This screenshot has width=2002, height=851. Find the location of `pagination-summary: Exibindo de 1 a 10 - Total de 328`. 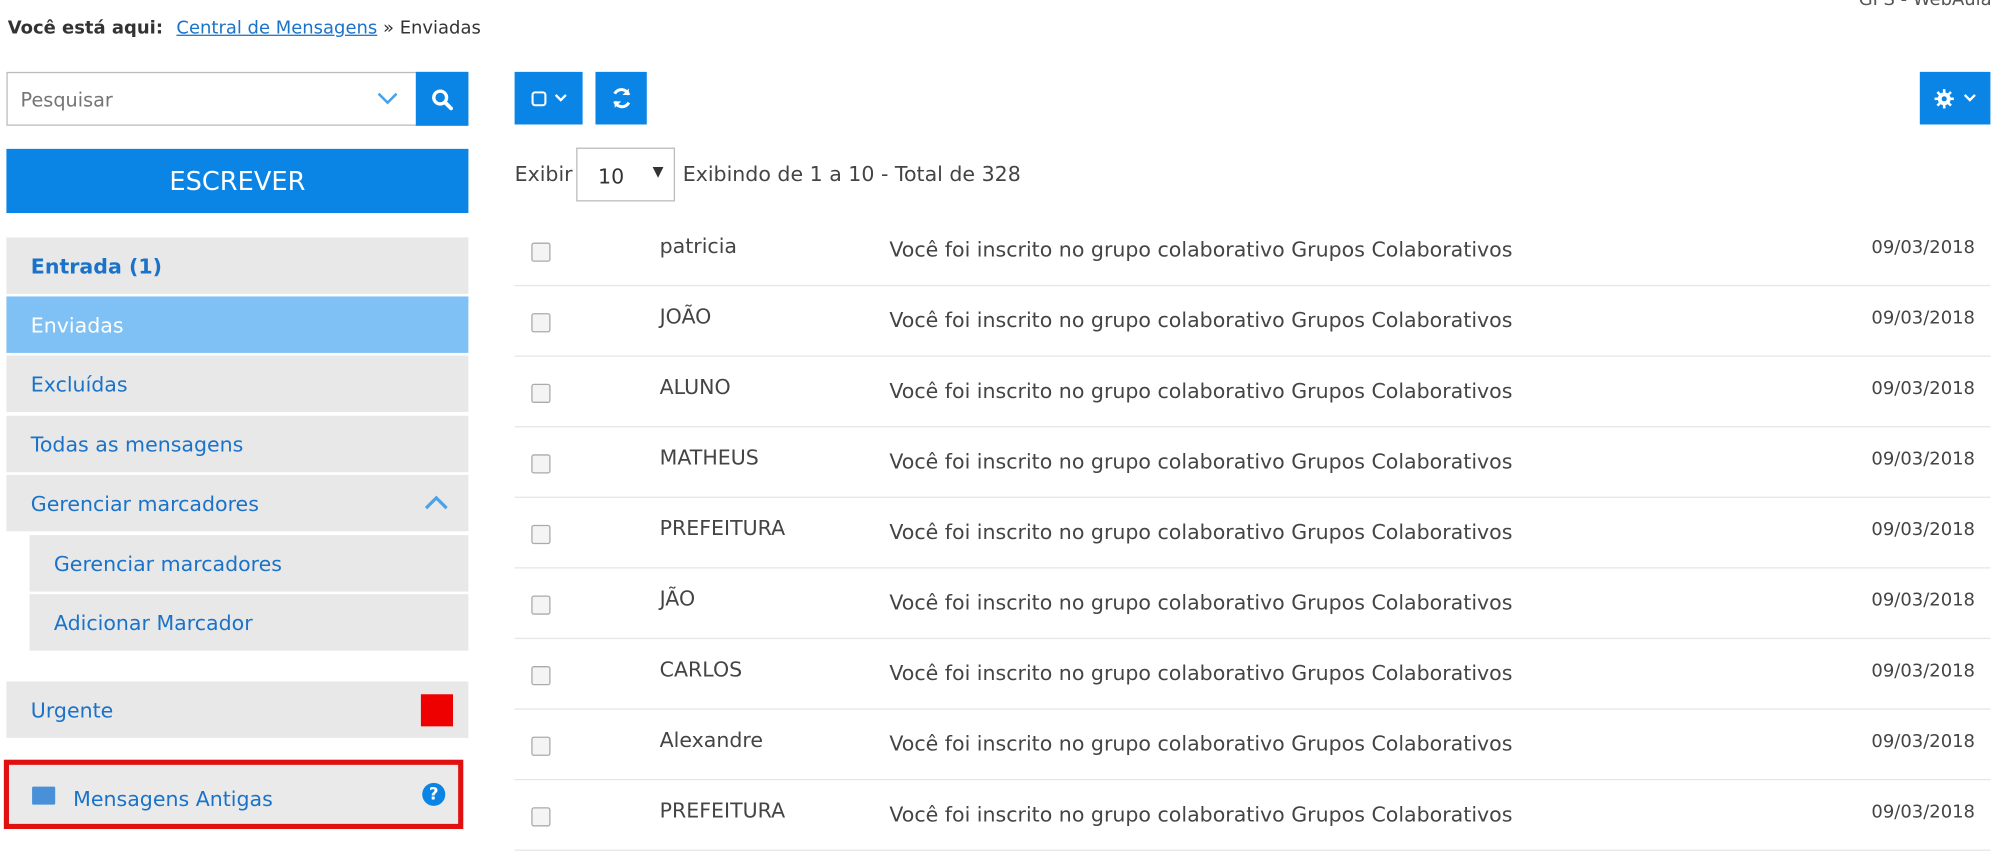

pagination-summary: Exibindo de 1 a 10 - Total de 328 is located at coordinates (851, 174).